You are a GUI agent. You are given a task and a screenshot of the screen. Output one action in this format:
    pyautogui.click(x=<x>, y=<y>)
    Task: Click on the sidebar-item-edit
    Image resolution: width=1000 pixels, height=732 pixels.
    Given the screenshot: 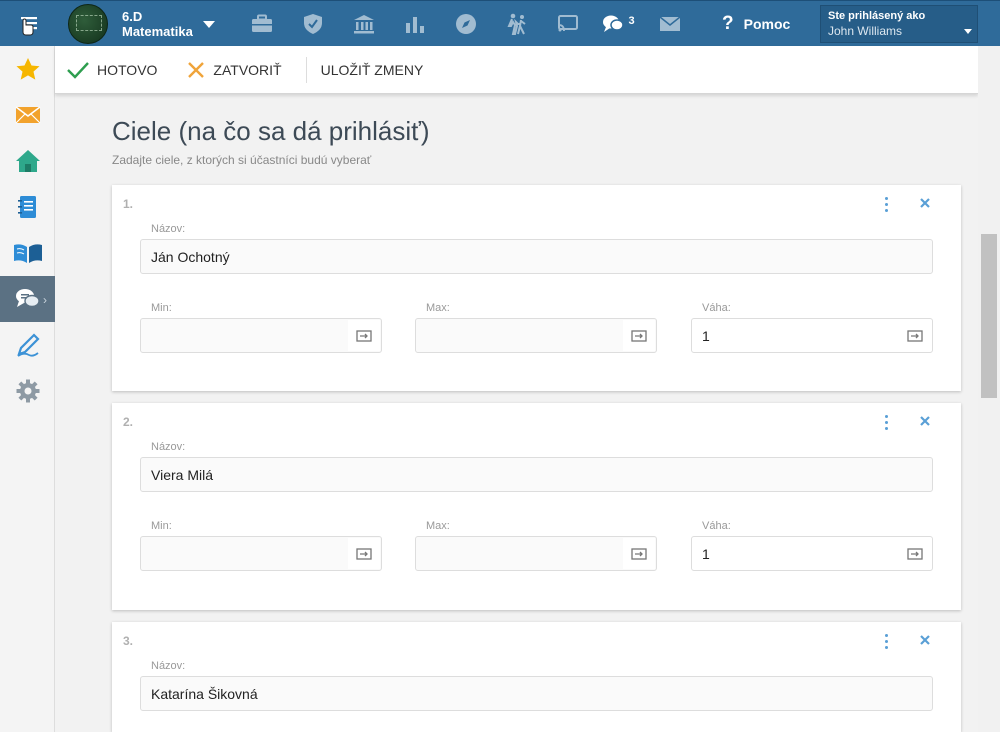 What is the action you would take?
    pyautogui.click(x=27, y=345)
    